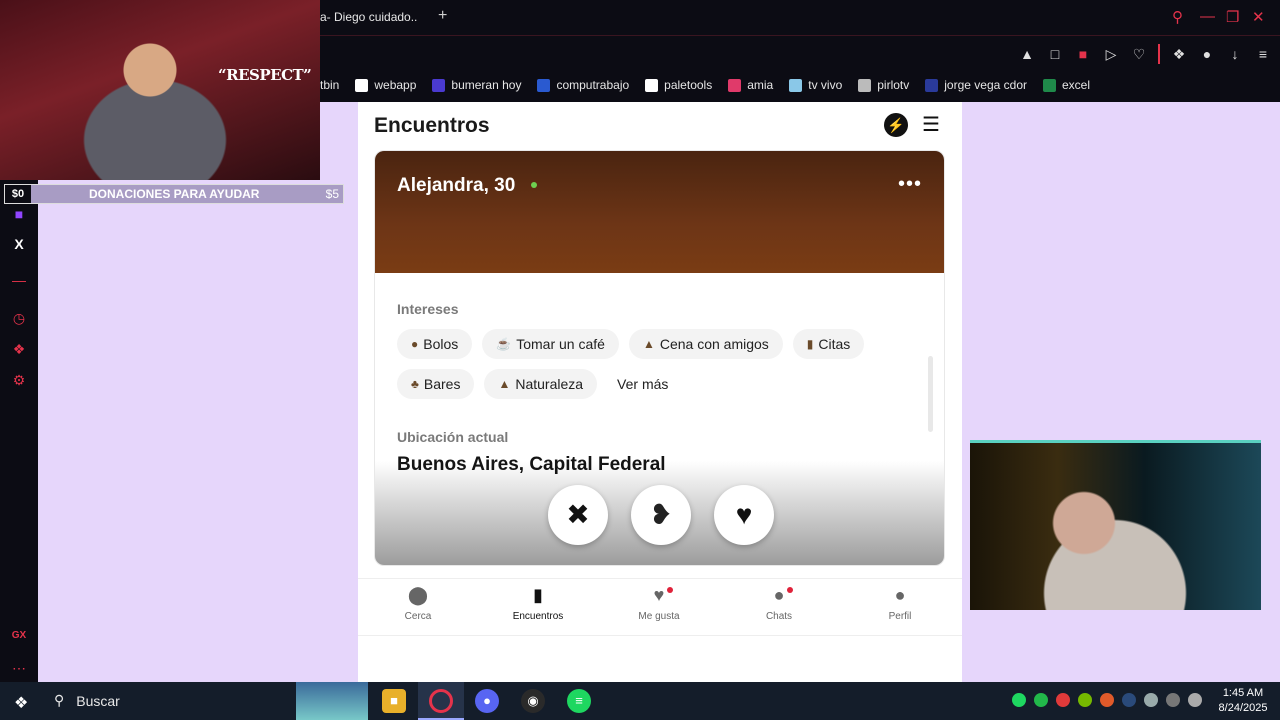 The width and height of the screenshot is (1280, 720). What do you see at coordinates (21, 703) in the screenshot?
I see `windows-start-icon: ❖` at bounding box center [21, 703].